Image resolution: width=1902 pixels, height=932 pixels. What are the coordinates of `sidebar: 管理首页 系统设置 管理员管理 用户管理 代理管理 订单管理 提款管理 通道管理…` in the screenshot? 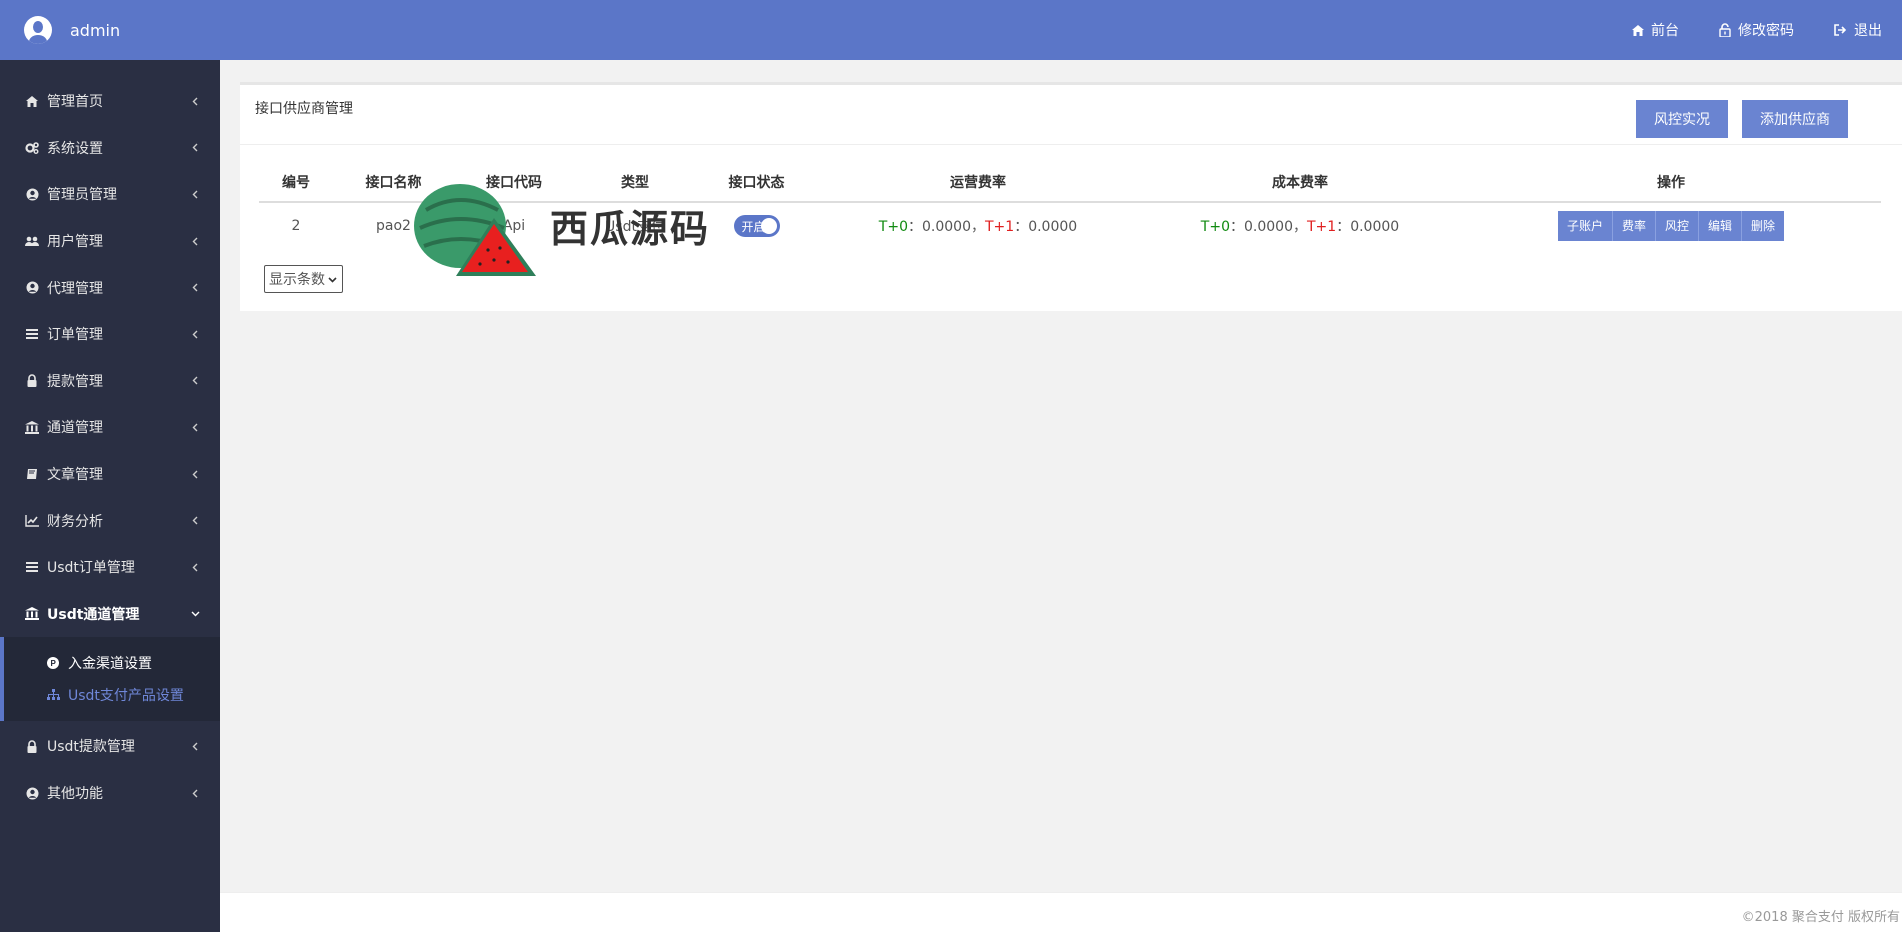 It's located at (110, 496).